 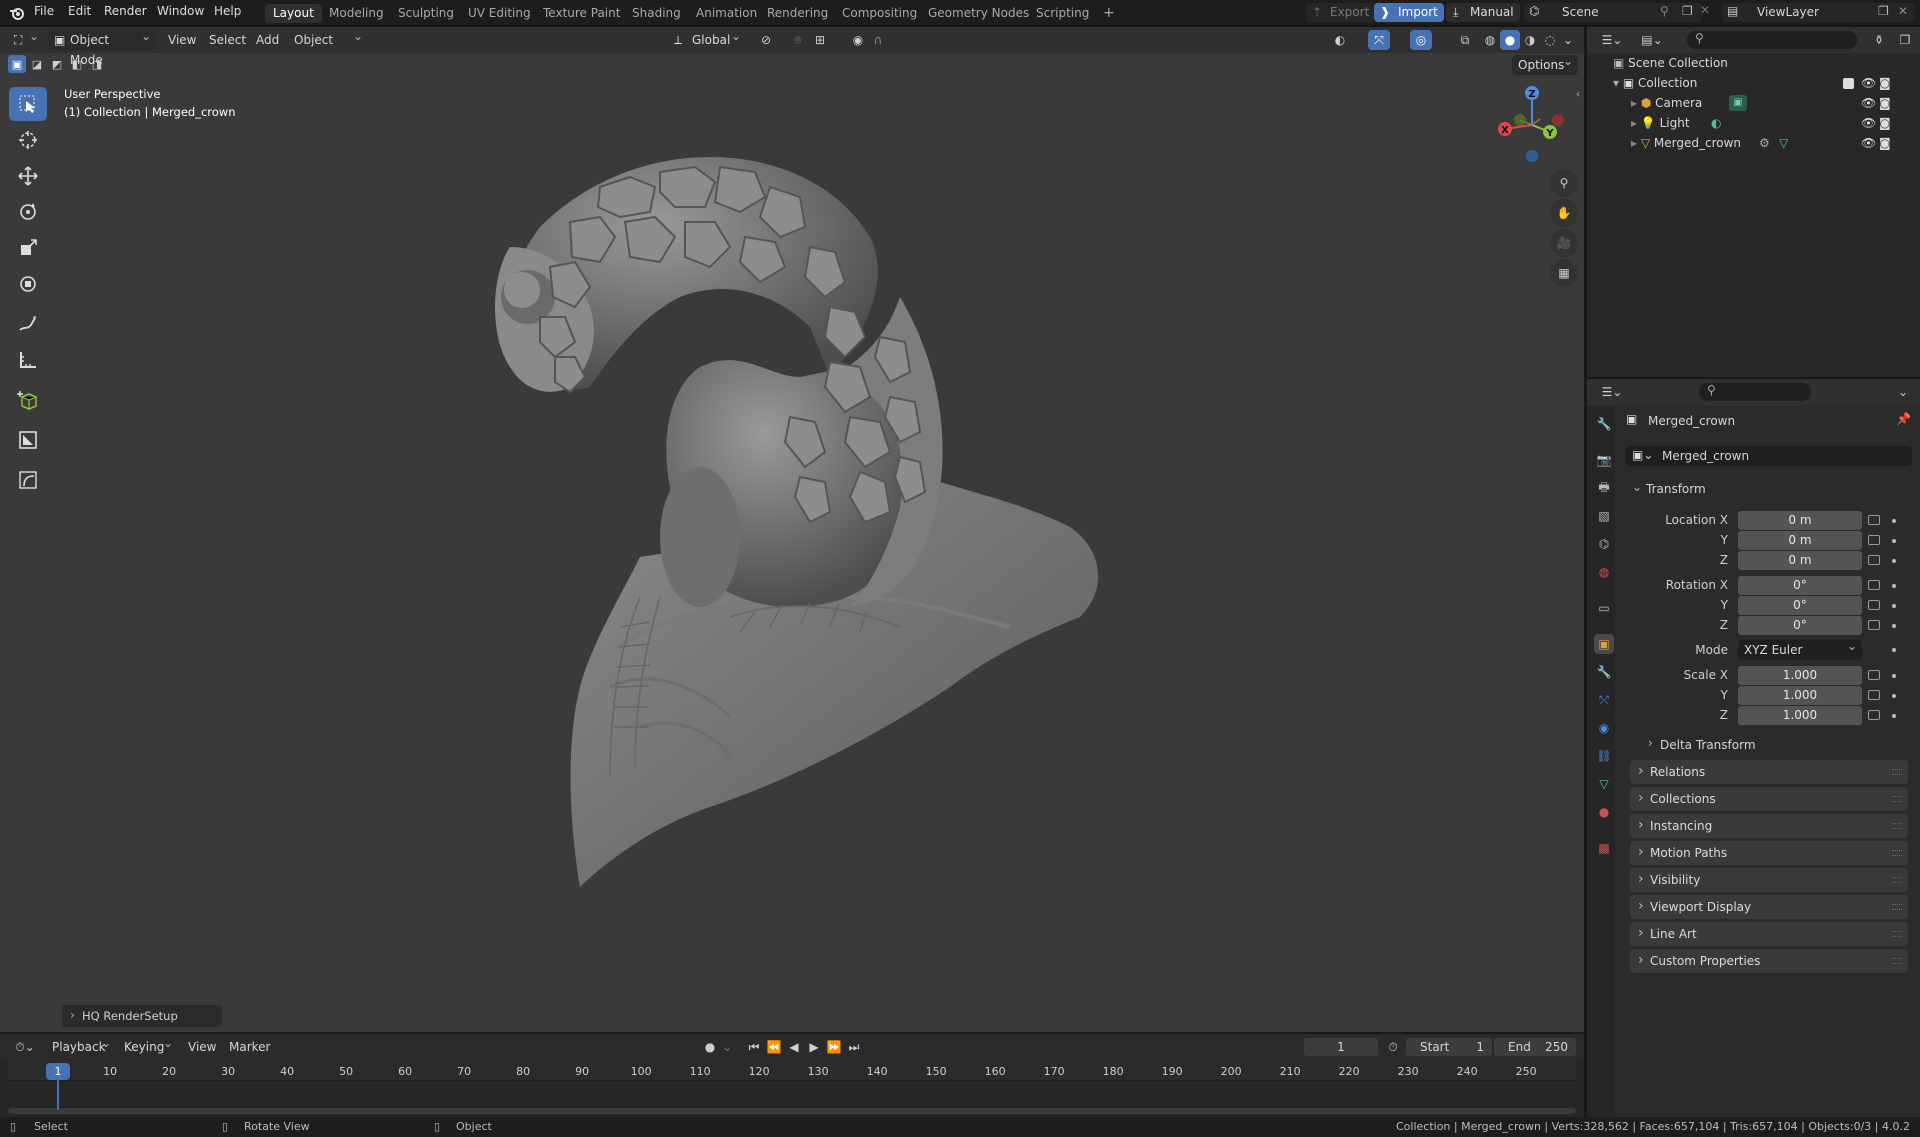 What do you see at coordinates (797, 13) in the screenshot?
I see `tab-rendering: Rendering` at bounding box center [797, 13].